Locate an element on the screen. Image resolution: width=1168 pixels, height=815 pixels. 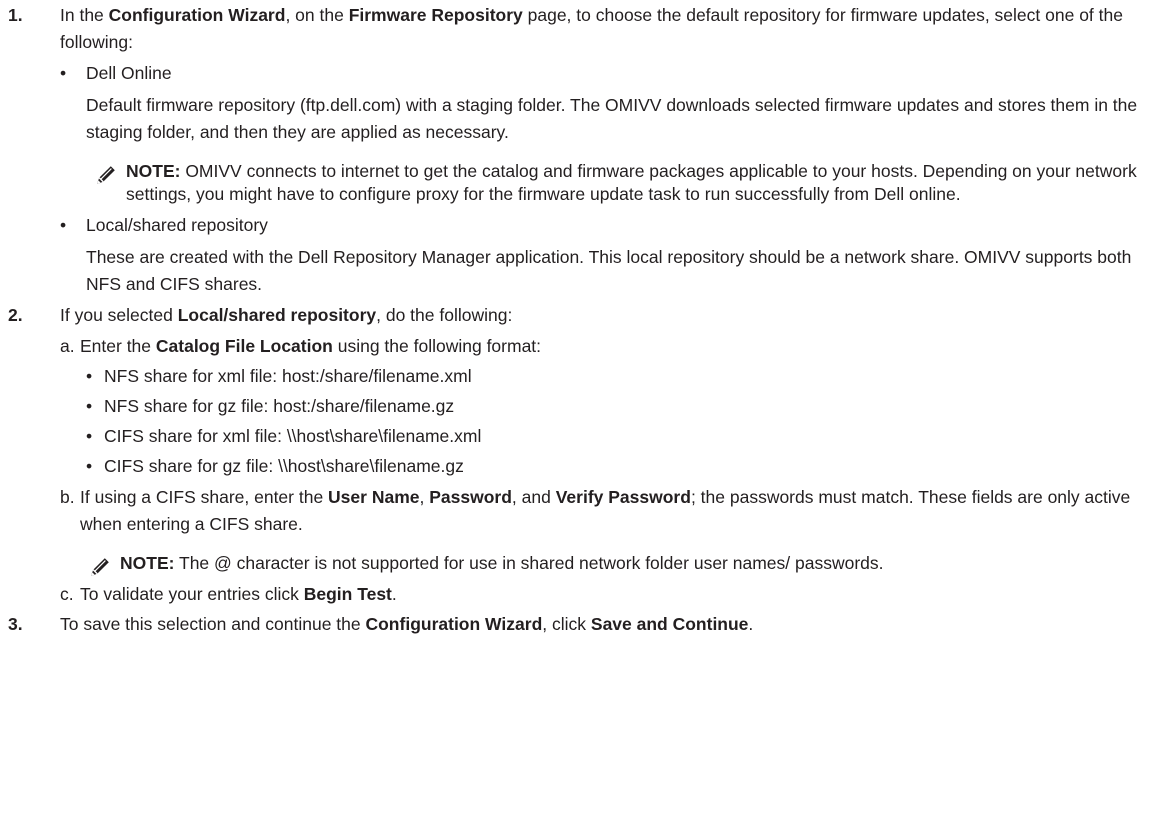
option-title: Dell Online is located at coordinates (129, 73).